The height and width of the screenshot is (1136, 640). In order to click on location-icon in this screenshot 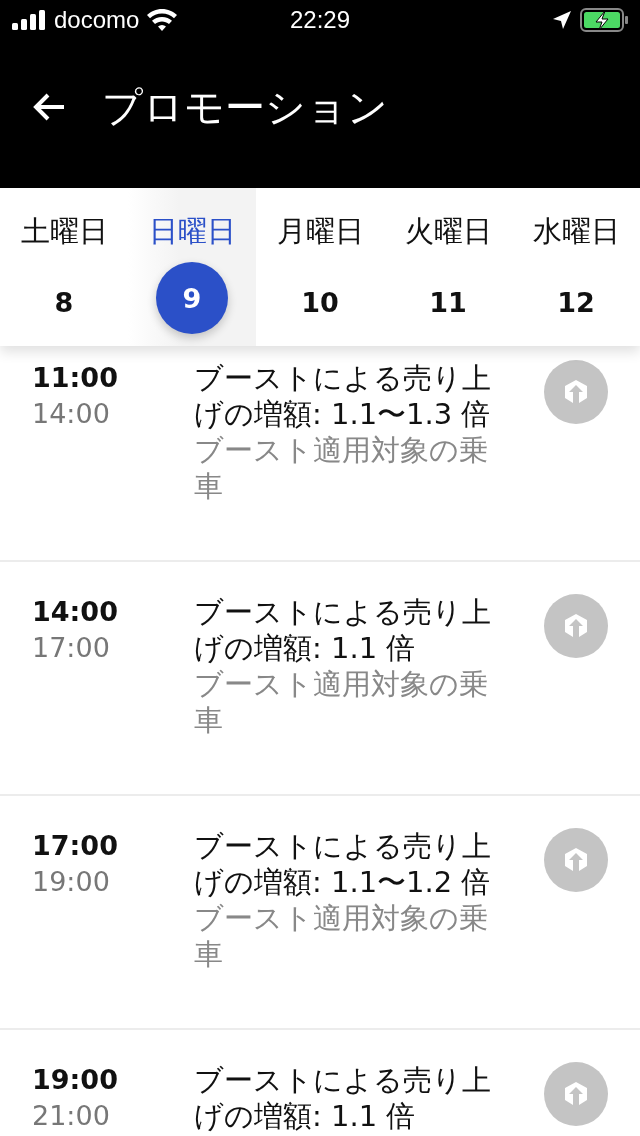, I will do `click(562, 20)`.